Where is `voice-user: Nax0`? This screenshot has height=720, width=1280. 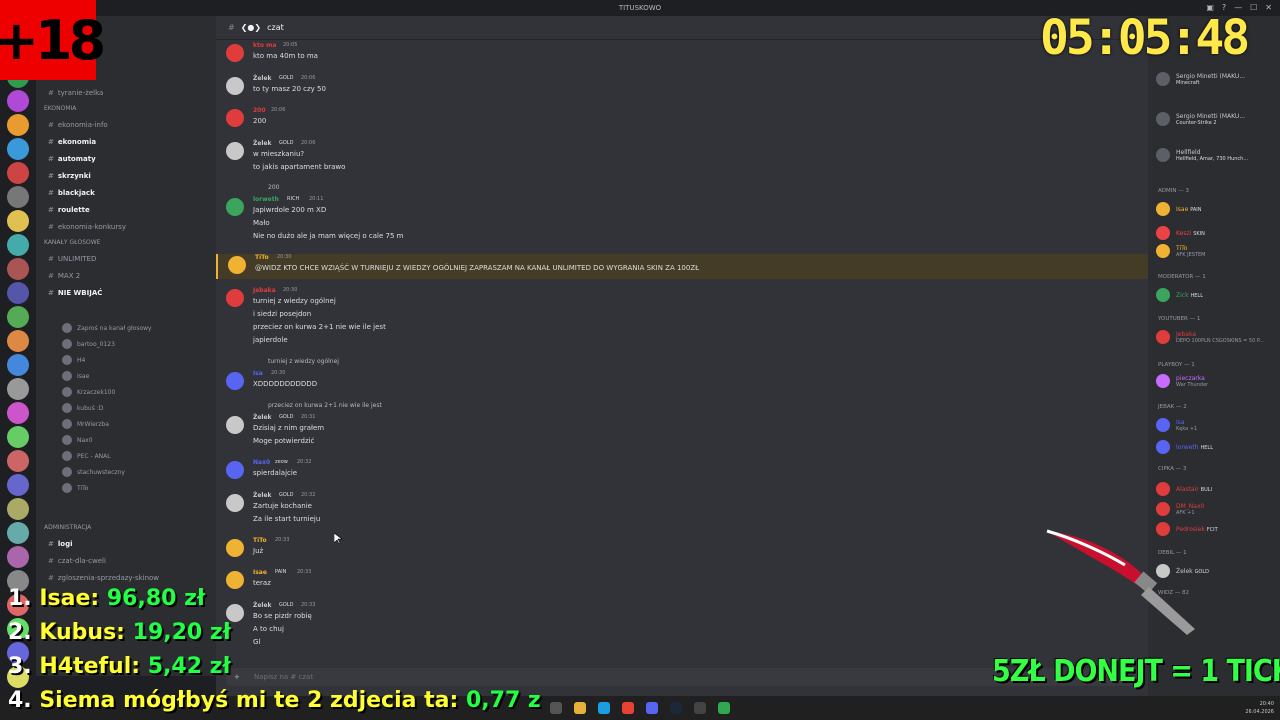 voice-user: Nax0 is located at coordinates (126, 440).